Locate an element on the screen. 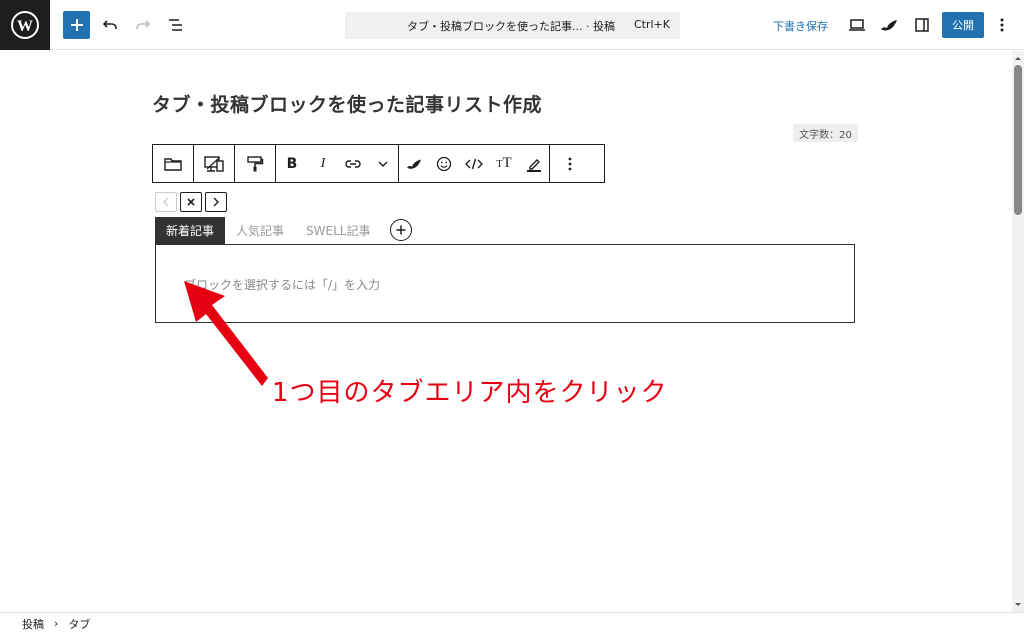  tab-content-area: ブロックを選択するには「/」を入力 is located at coordinates (505, 283).